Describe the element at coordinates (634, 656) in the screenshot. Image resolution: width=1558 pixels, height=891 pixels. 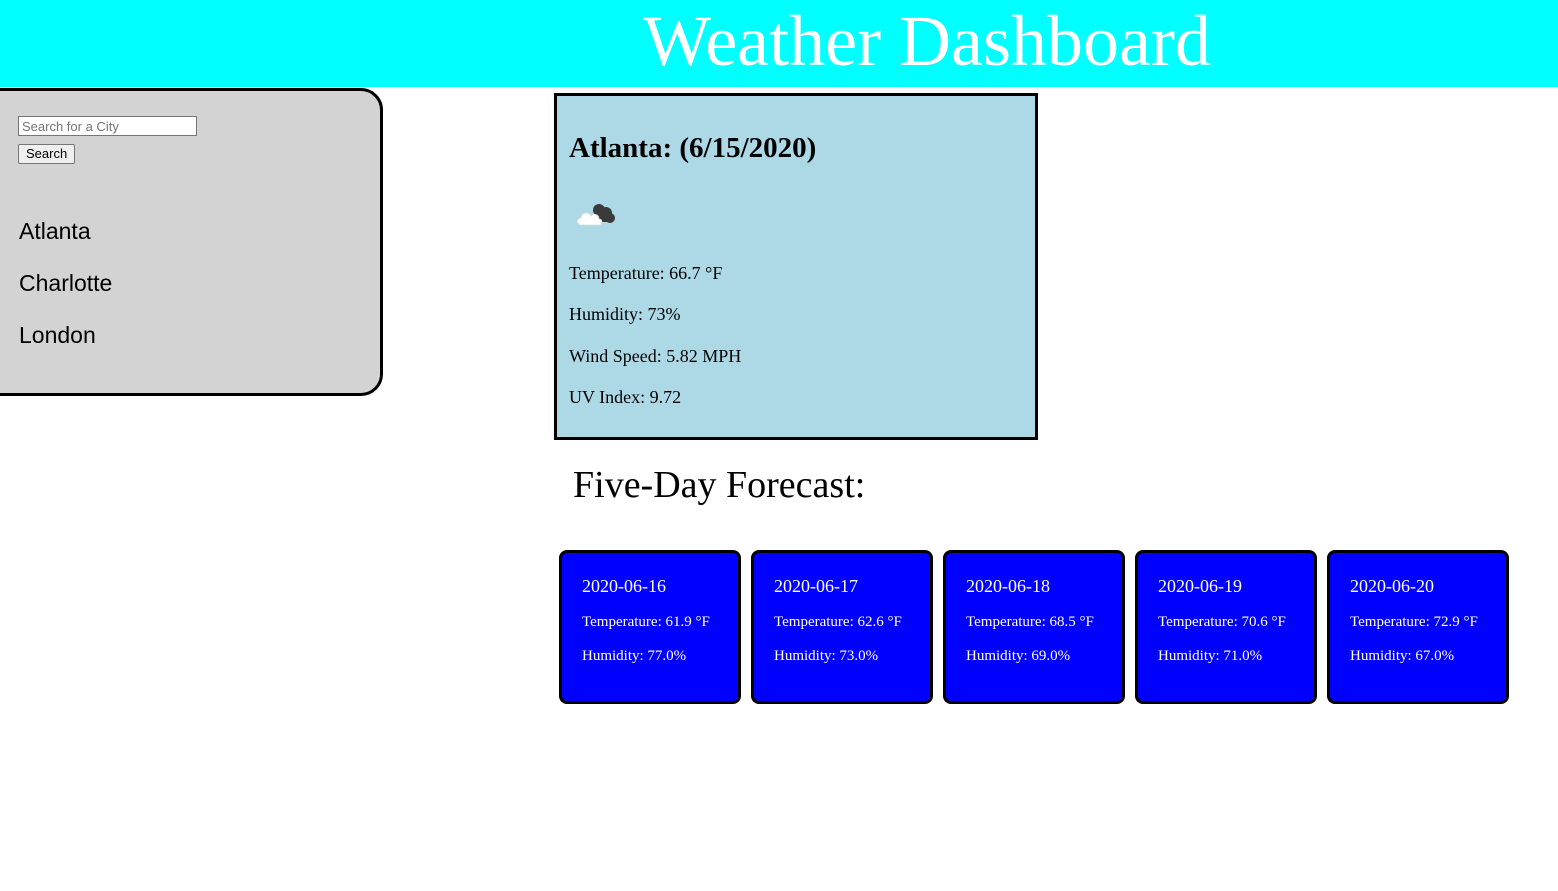
I see `forecast-humidity: Humidity: 77.0%` at that location.